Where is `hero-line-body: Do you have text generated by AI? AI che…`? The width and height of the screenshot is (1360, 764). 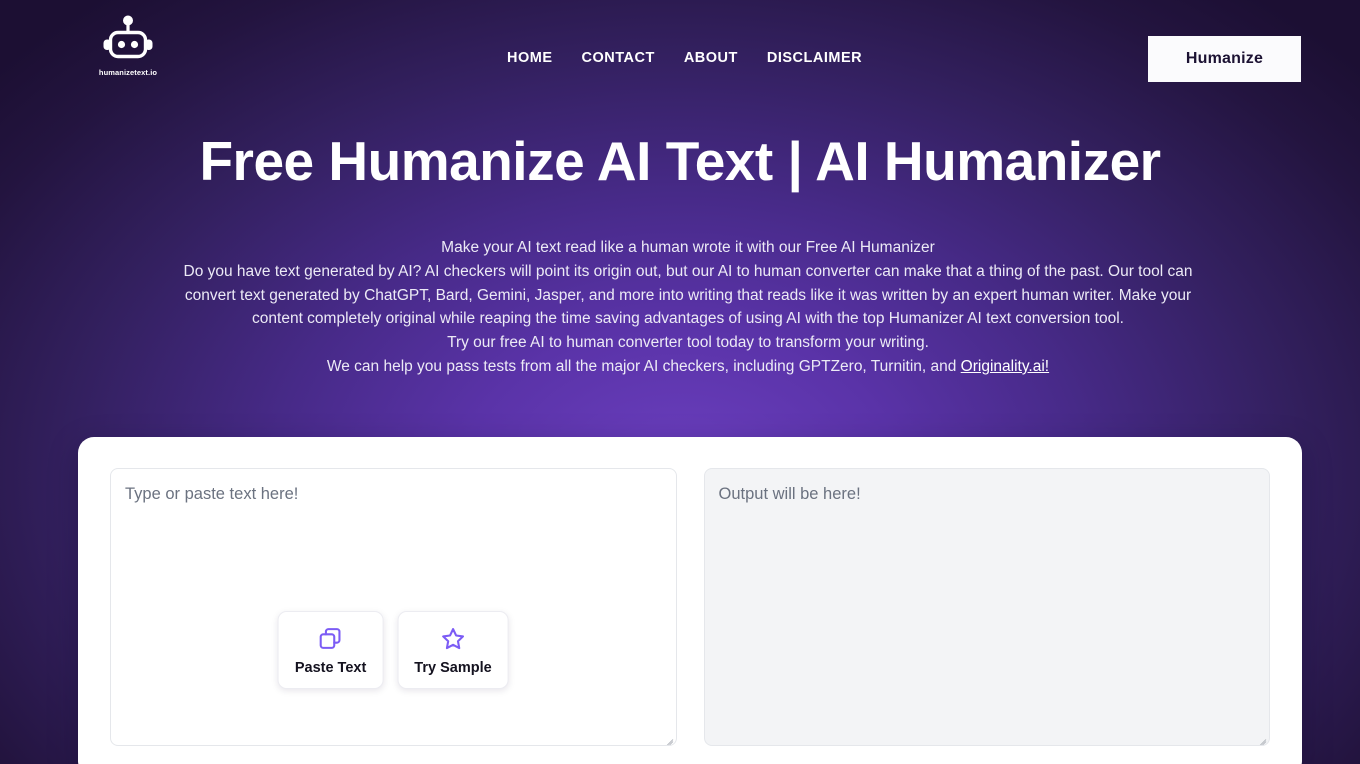
hero-line-body: Do you have text generated by AI? AI che… is located at coordinates (688, 295).